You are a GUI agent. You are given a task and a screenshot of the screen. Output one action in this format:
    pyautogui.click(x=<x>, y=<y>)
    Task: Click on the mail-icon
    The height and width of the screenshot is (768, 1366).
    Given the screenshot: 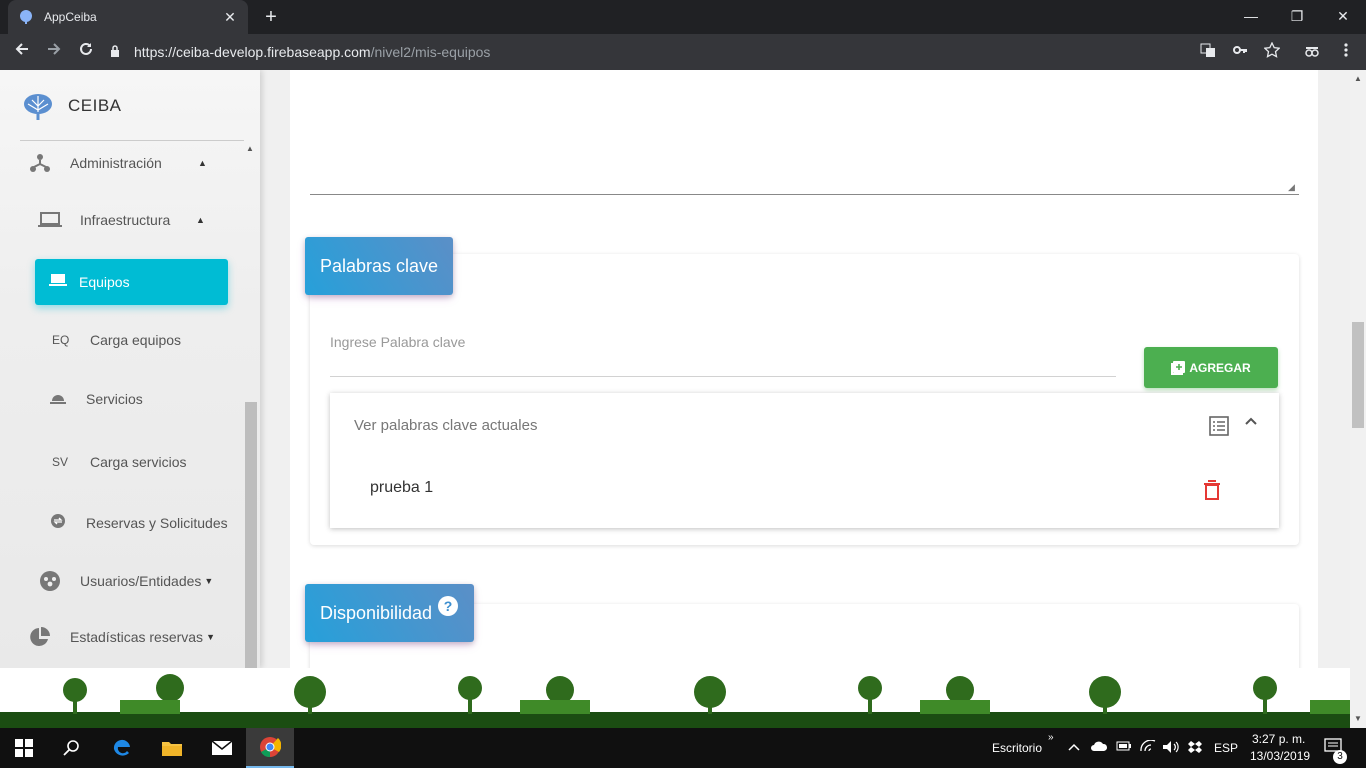 What is the action you would take?
    pyautogui.click(x=222, y=747)
    